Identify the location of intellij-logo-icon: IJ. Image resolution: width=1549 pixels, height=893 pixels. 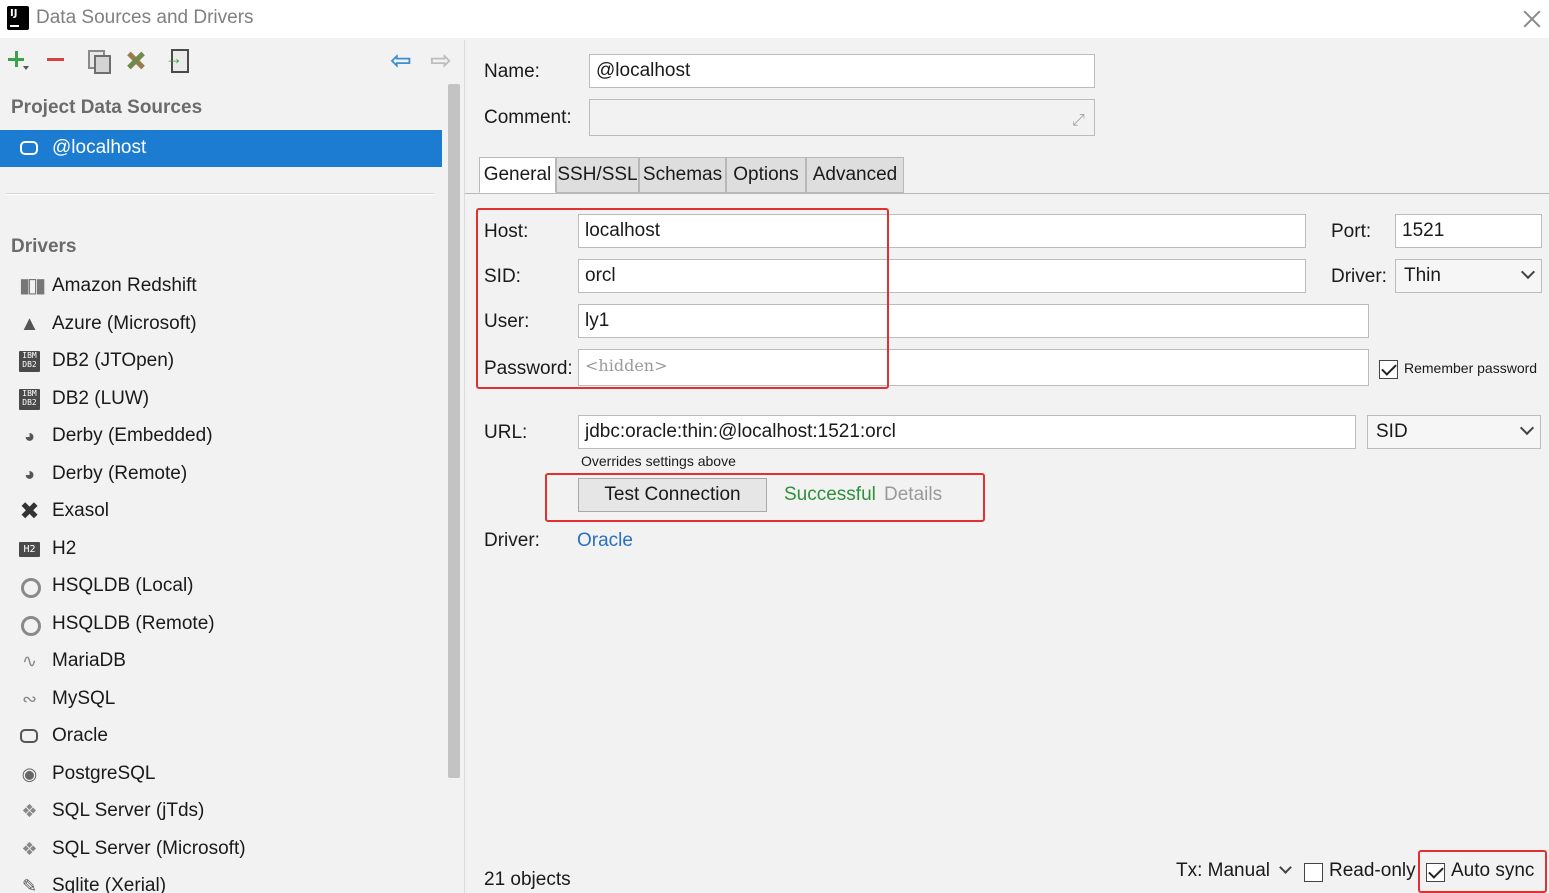
(18, 18).